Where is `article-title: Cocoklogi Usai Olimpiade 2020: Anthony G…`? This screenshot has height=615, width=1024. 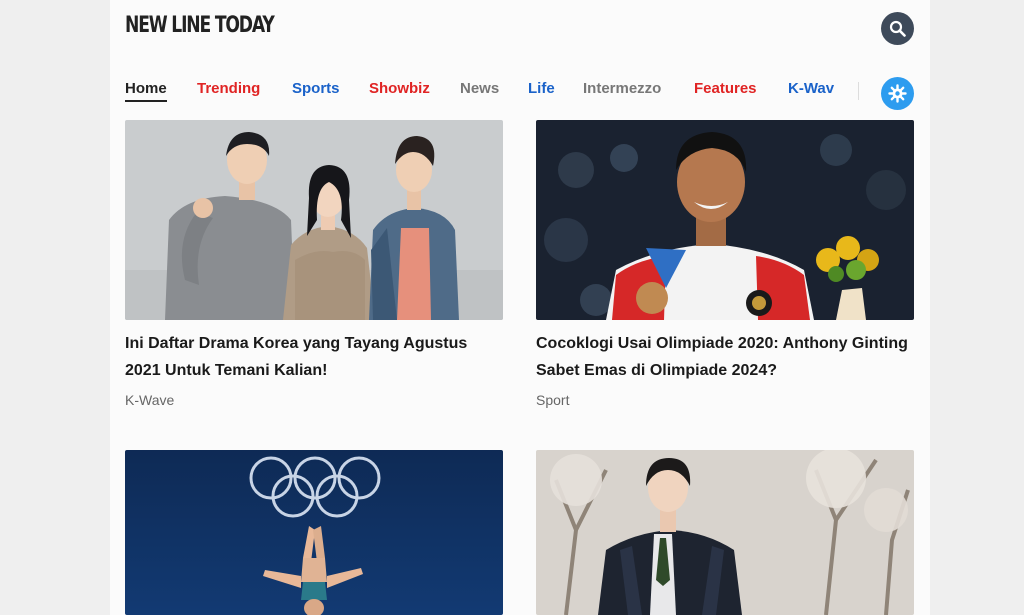 article-title: Cocoklogi Usai Olimpiade 2020: Anthony G… is located at coordinates (725, 357).